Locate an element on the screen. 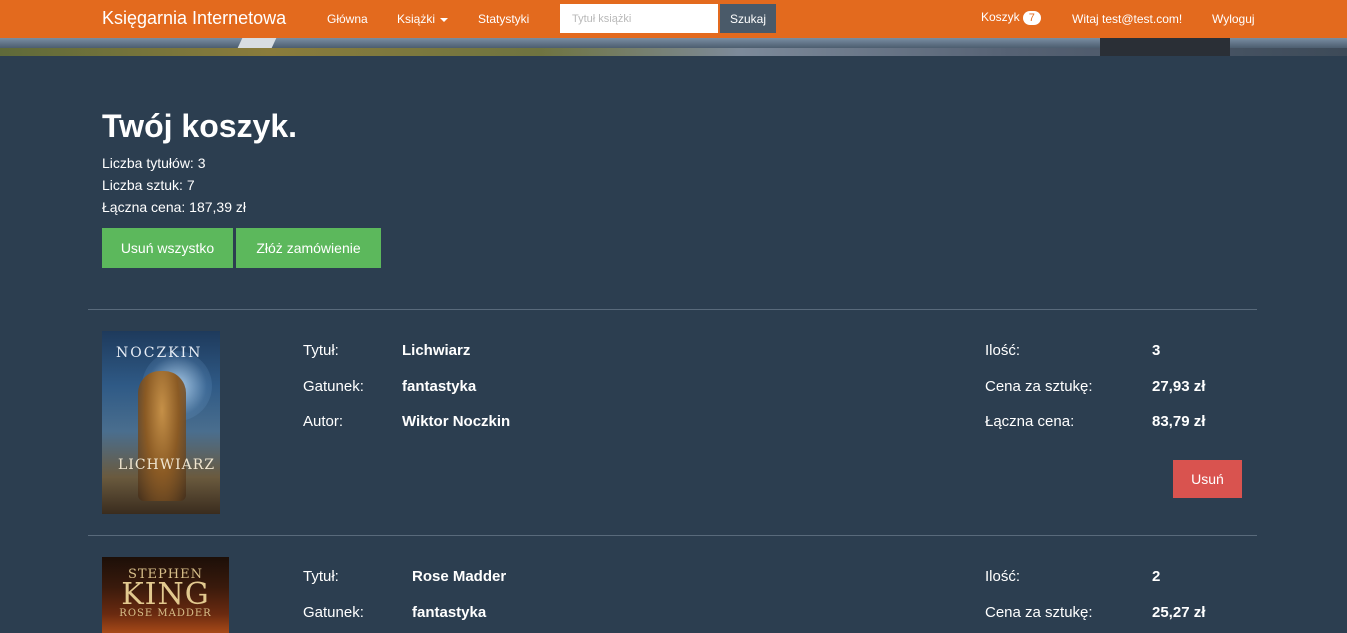 The image size is (1347, 633). cart-link: Koszyk 7 is located at coordinates (1011, 17).